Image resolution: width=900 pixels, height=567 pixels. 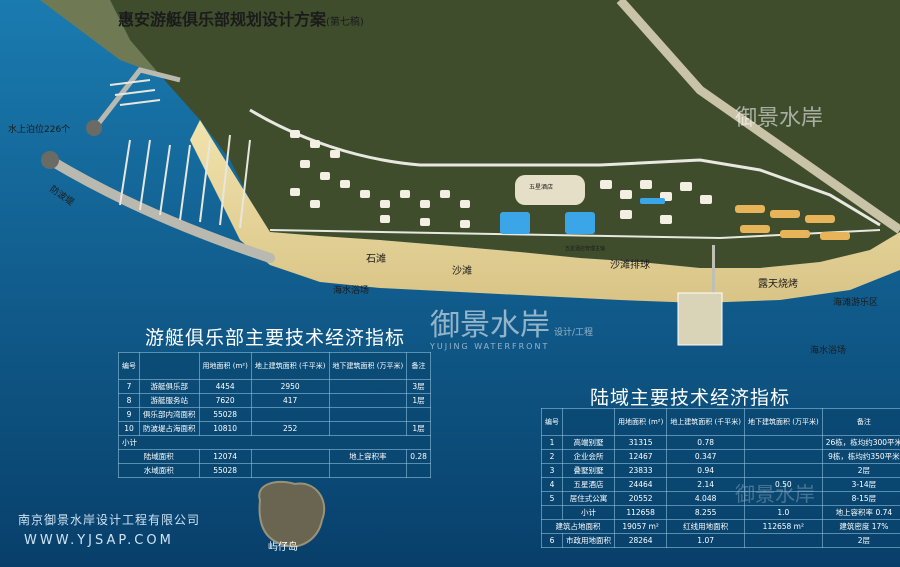 What do you see at coordinates (462, 271) in the screenshot?
I see `label-shatan: 沙滩` at bounding box center [462, 271].